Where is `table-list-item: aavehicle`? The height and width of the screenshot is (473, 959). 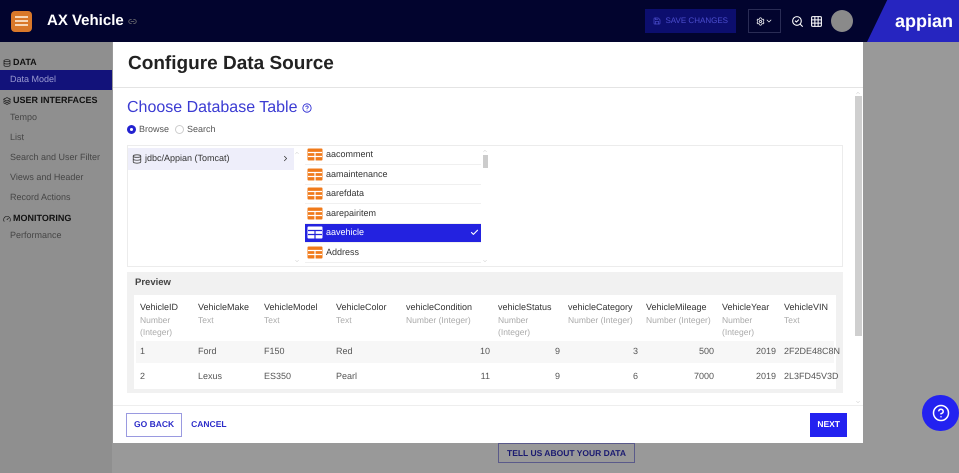 table-list-item: aavehicle is located at coordinates (393, 233).